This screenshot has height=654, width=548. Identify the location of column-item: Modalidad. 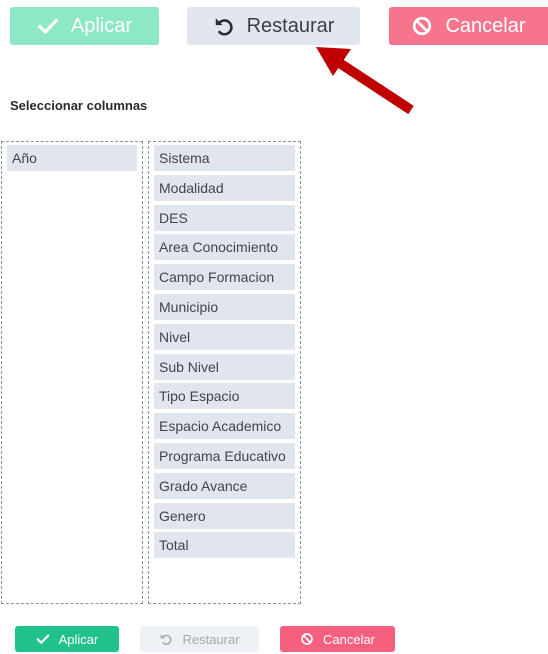
(224, 187).